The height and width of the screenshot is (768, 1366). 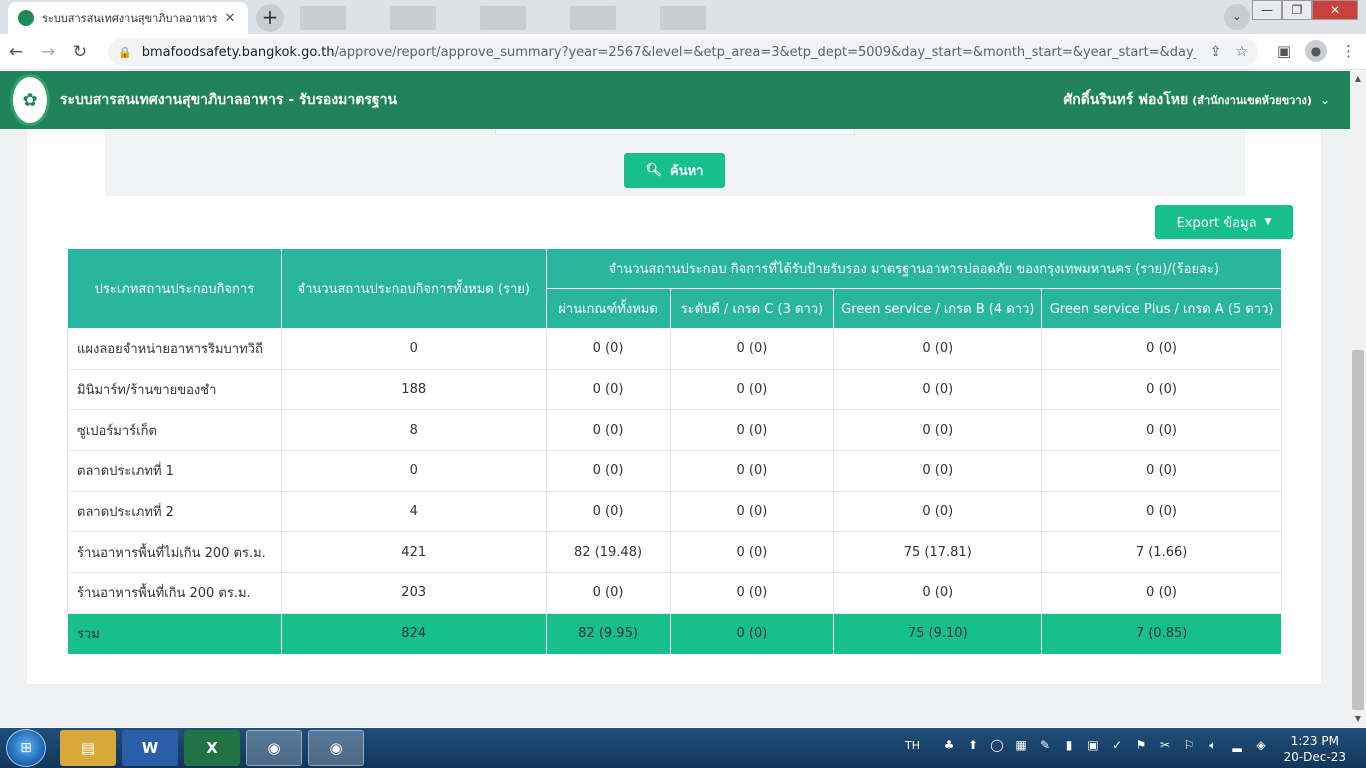 What do you see at coordinates (1335, 10) in the screenshot?
I see `close-window-button: ✕` at bounding box center [1335, 10].